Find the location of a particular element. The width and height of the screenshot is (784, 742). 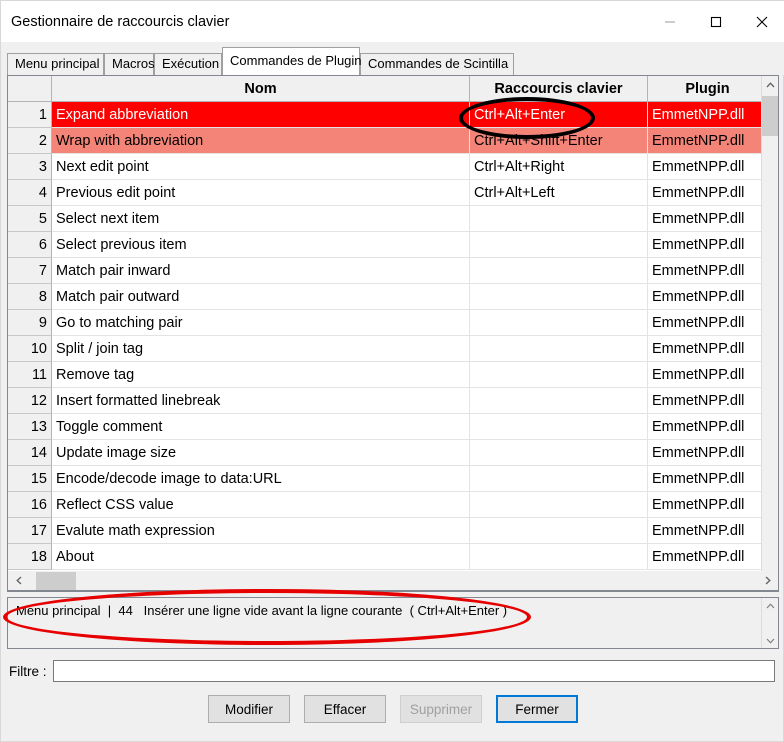

chevron-right-icon is located at coordinates (768, 580).